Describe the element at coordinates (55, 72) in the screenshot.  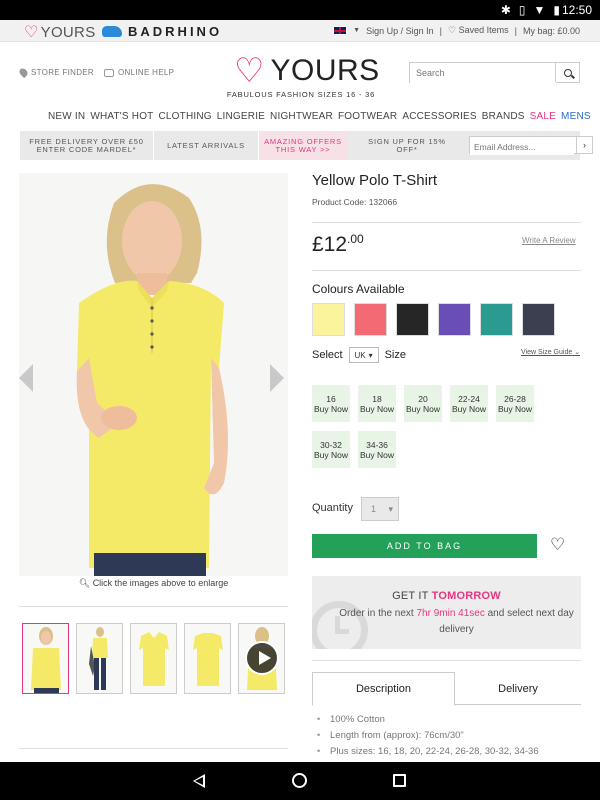
I see `store-finder-link: STORE FINDER` at that location.